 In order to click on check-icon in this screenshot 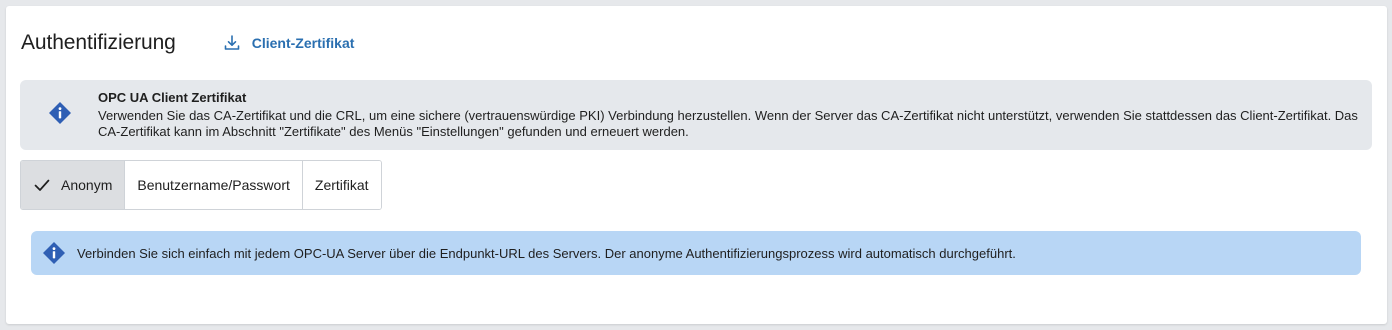, I will do `click(42, 185)`.